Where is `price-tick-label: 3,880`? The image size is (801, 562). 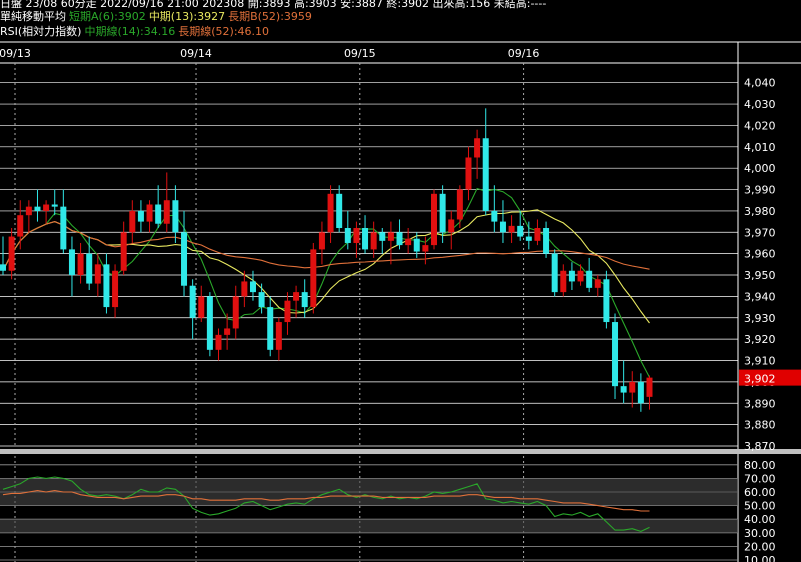 price-tick-label: 3,880 is located at coordinates (760, 425).